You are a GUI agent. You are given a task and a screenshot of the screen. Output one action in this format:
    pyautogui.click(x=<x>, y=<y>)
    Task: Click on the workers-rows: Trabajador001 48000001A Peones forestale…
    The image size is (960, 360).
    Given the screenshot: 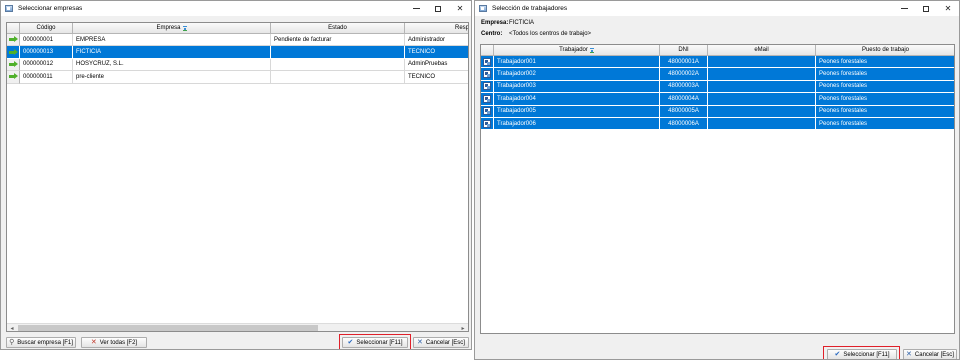 What is the action you would take?
    pyautogui.click(x=717, y=93)
    